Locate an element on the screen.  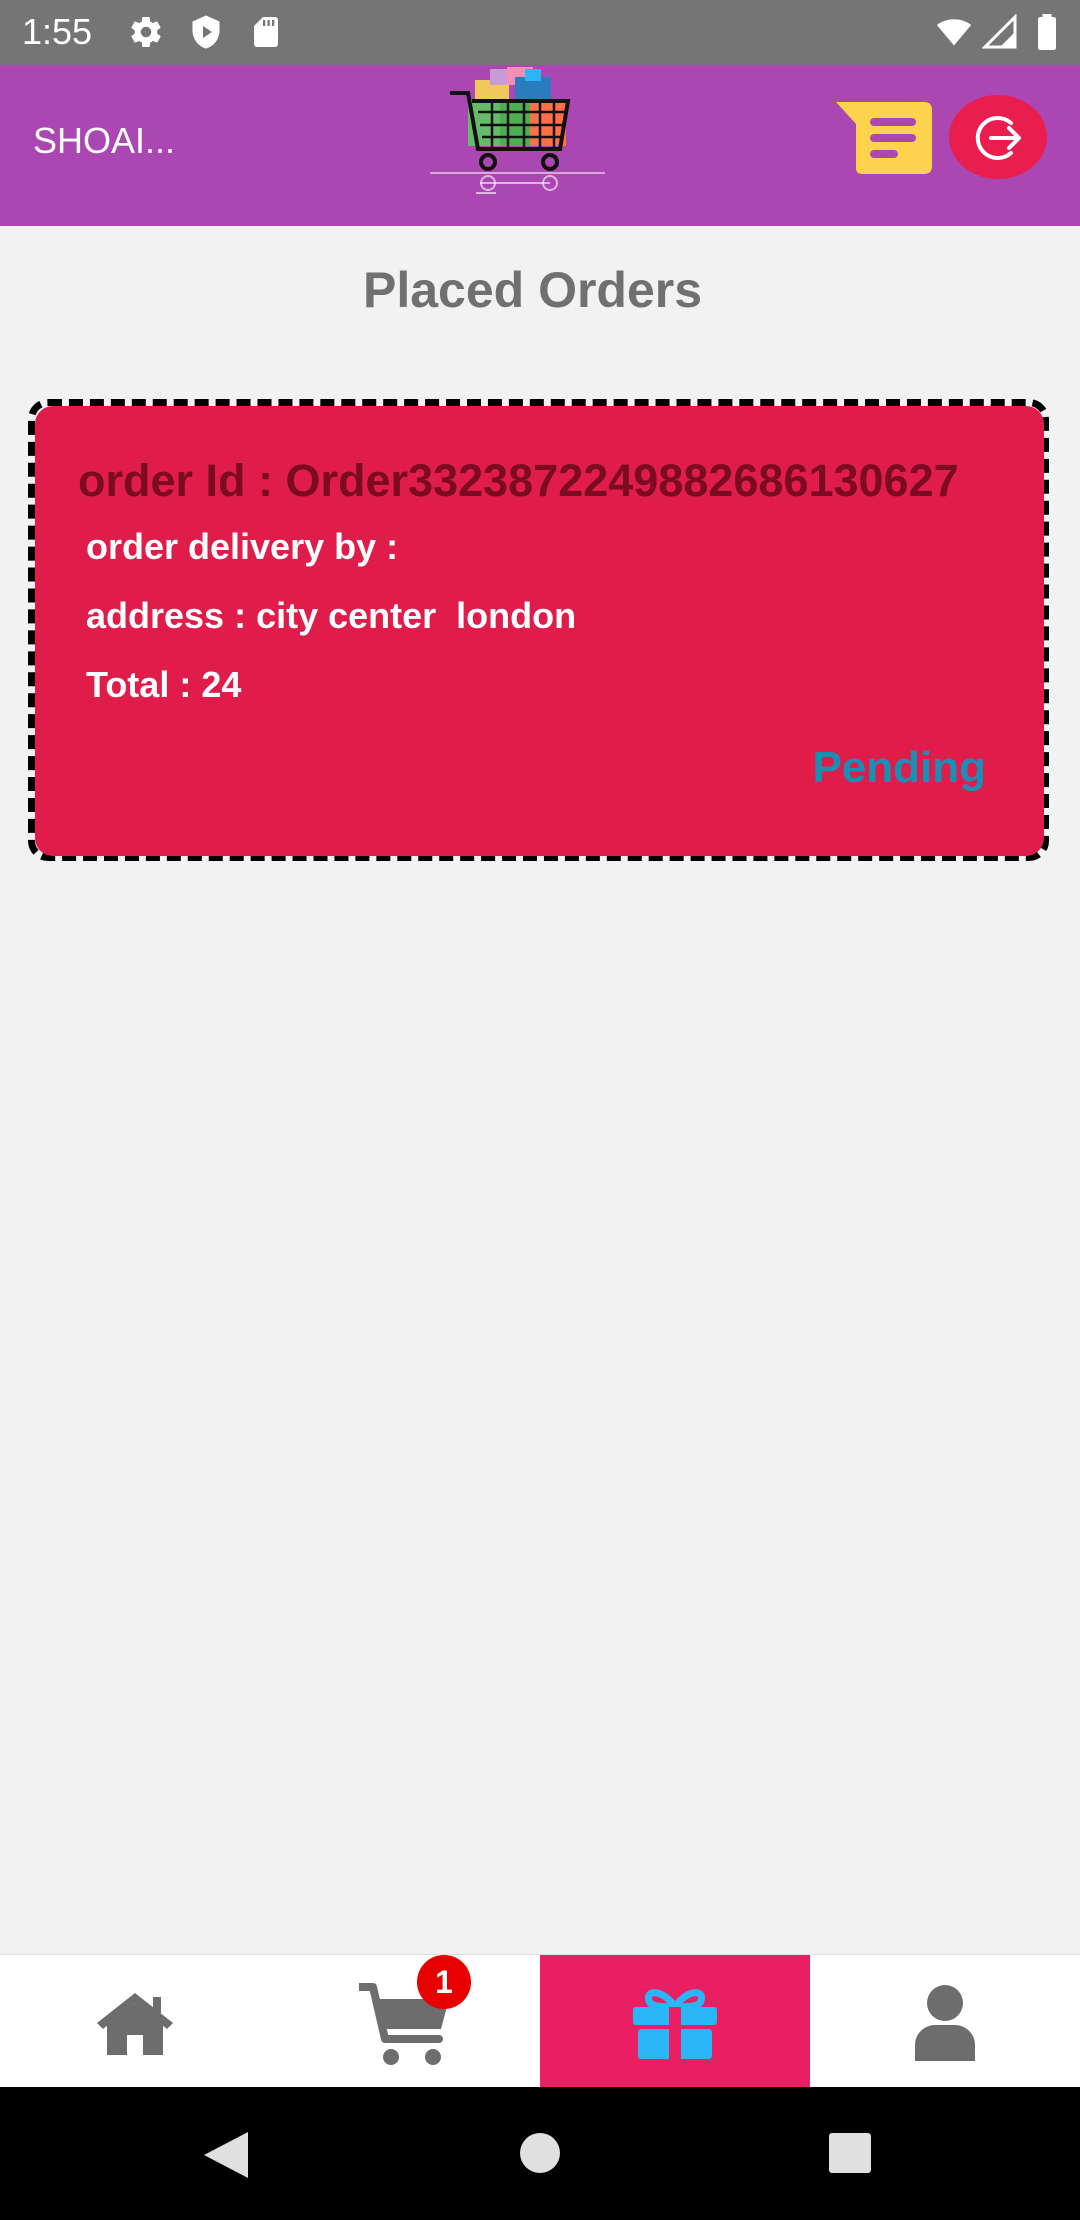
battery-icon is located at coordinates (1047, 32).